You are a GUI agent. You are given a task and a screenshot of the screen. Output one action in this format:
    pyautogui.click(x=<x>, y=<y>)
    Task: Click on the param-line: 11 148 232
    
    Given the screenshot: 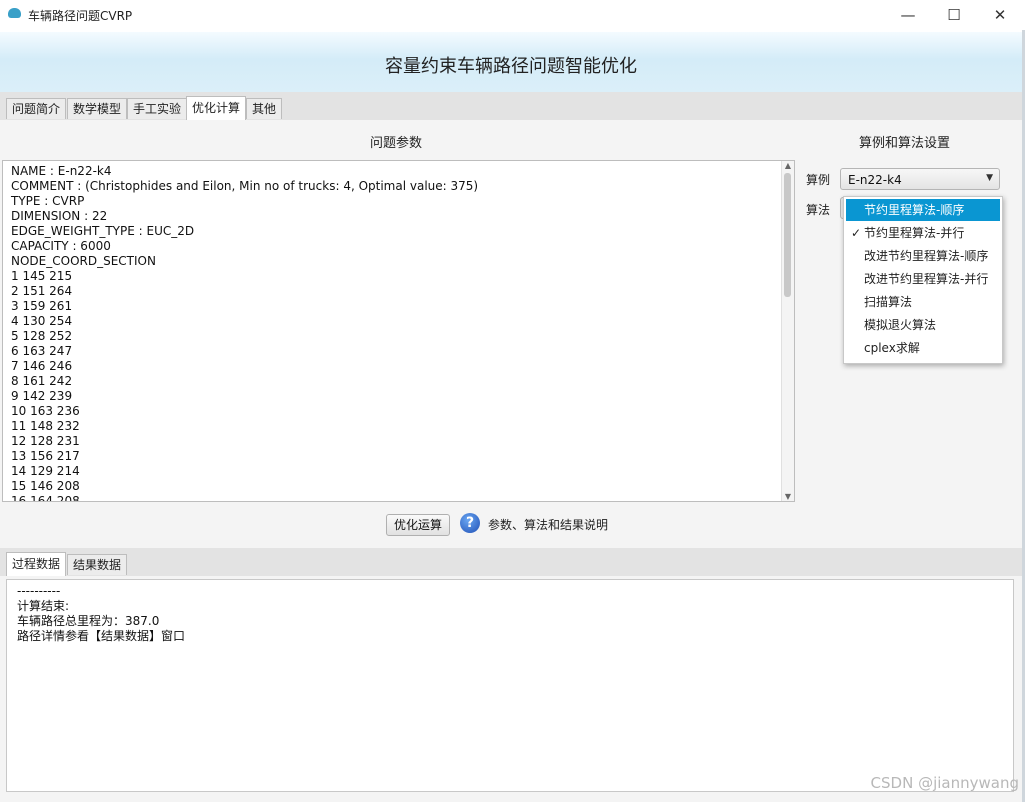 What is the action you would take?
    pyautogui.click(x=45, y=426)
    